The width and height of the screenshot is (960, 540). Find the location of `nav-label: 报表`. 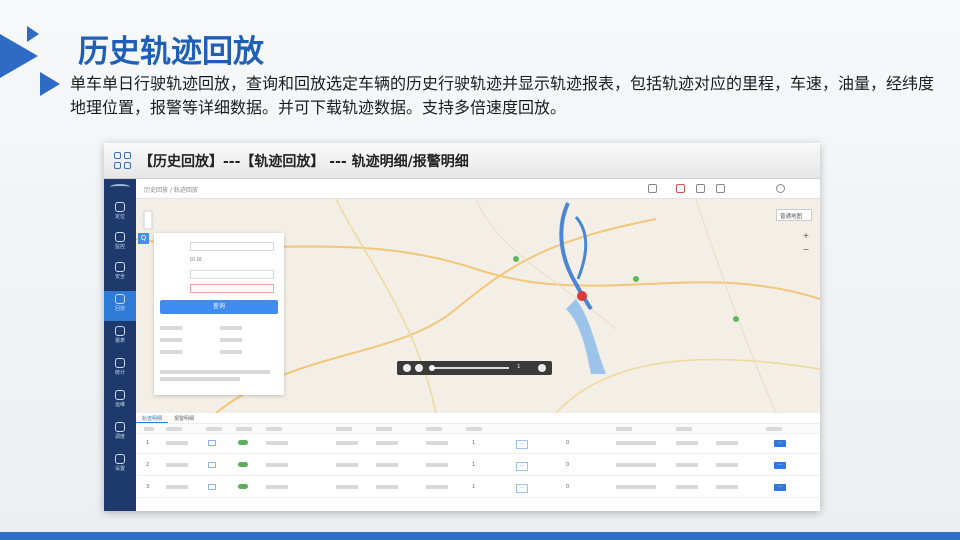

nav-label: 报表 is located at coordinates (119, 341).